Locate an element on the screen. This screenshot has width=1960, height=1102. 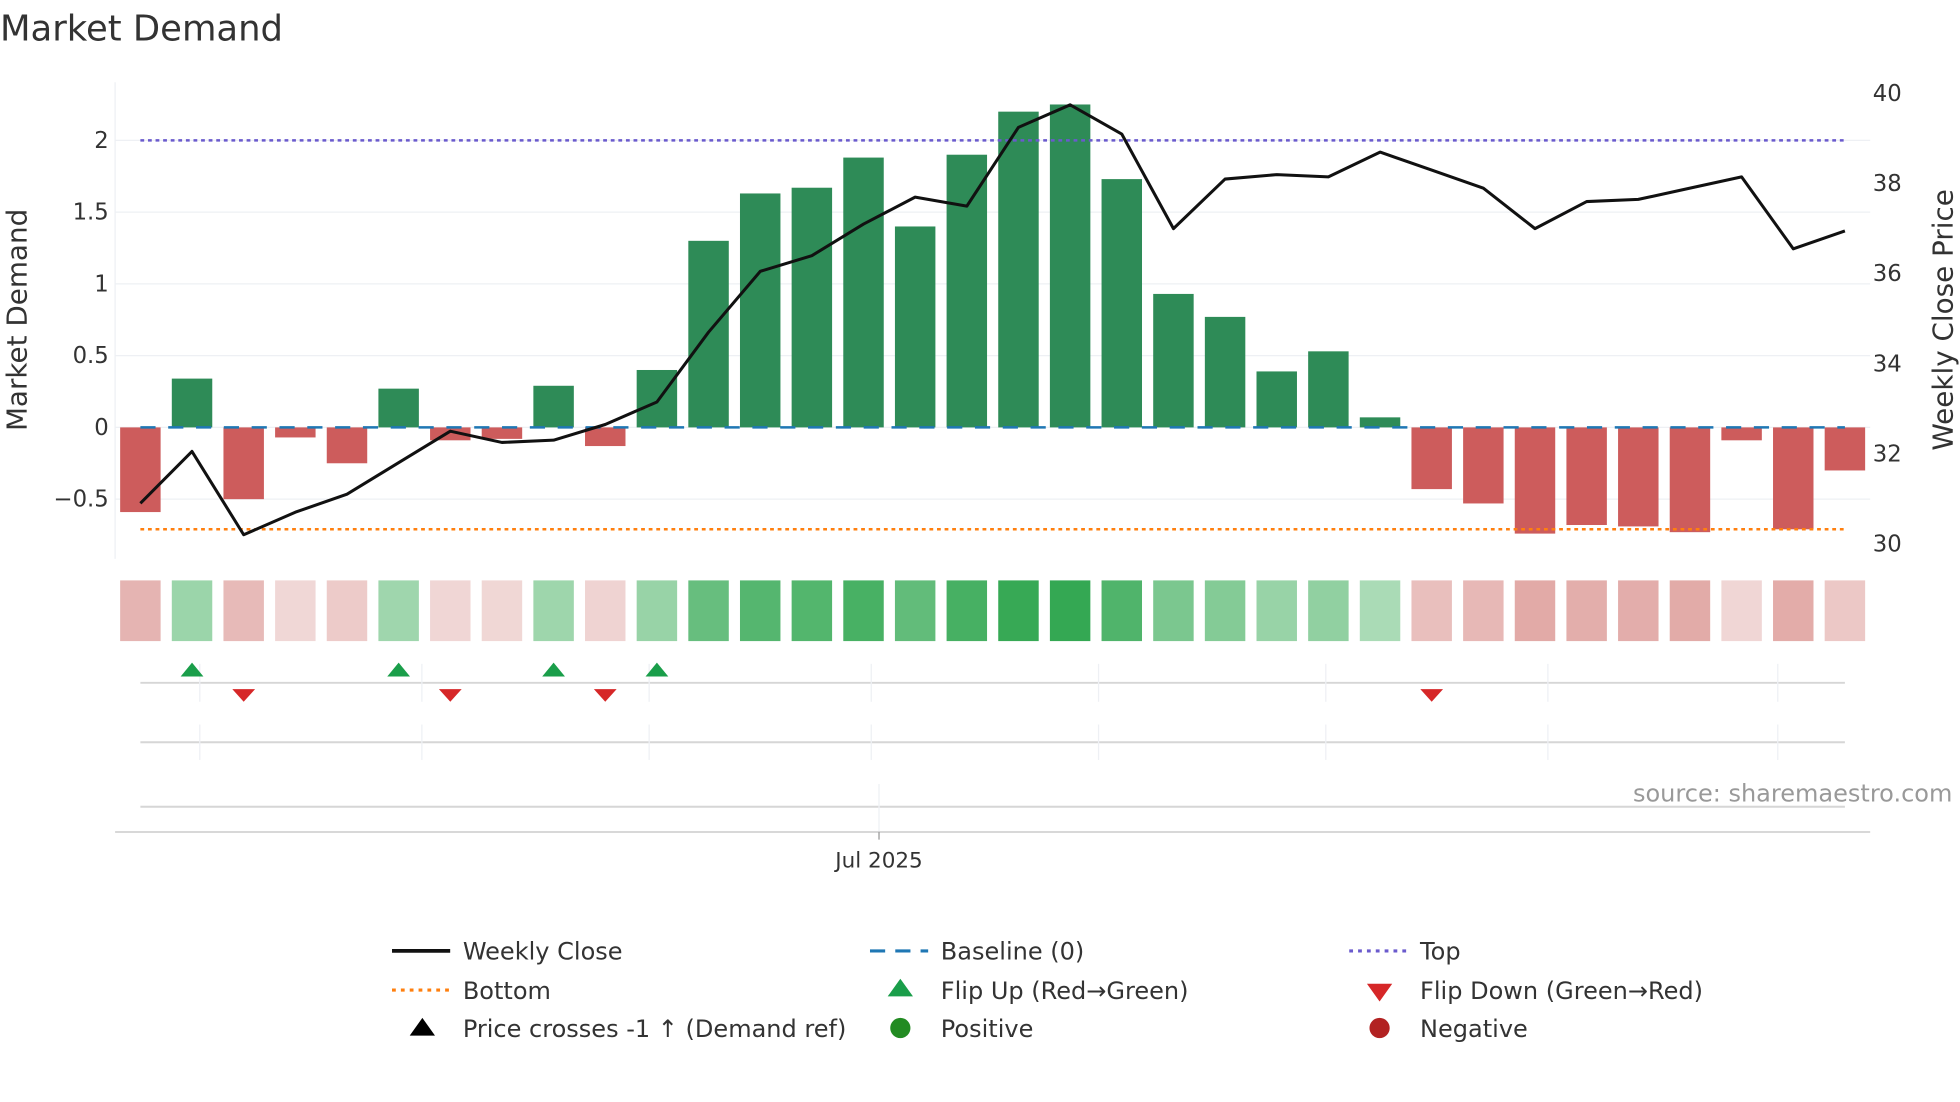
triangle-down-icon is located at coordinates (1379, 992).